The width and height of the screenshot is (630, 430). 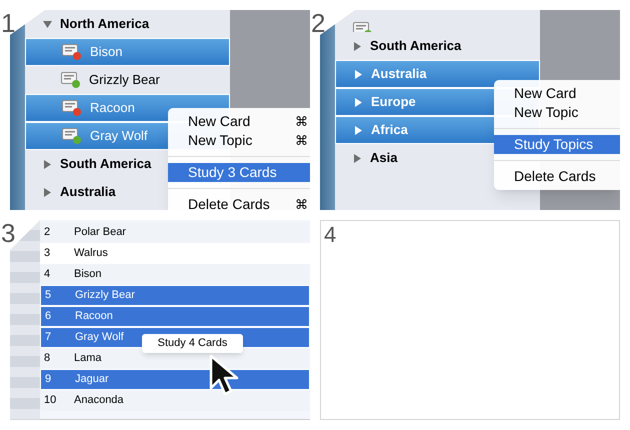 I want to click on card-label: Grizzly Bear, so click(x=124, y=80).